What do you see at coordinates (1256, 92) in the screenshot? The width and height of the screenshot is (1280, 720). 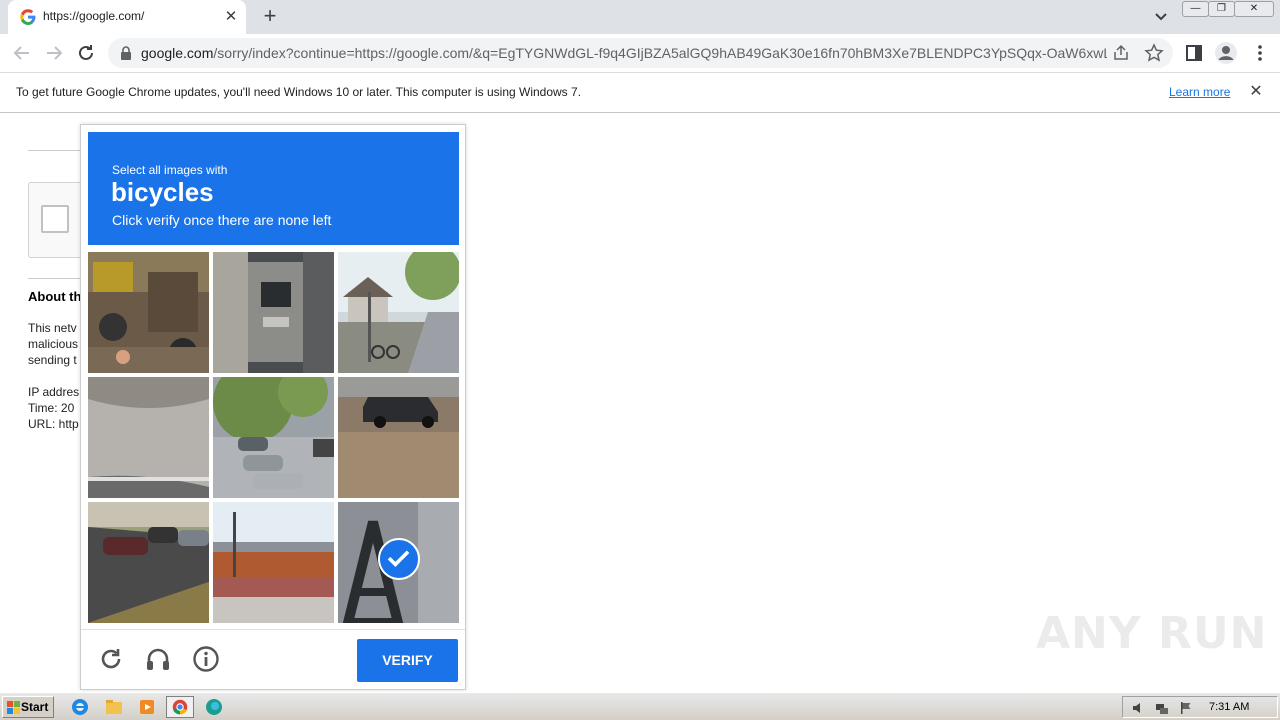 I see `infobar-close-icon: ✕` at bounding box center [1256, 92].